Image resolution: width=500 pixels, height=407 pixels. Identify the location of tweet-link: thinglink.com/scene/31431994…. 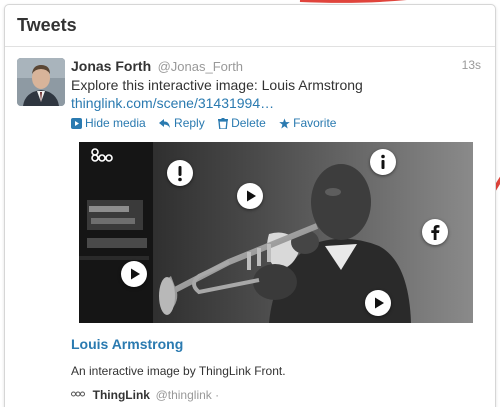
(277, 103).